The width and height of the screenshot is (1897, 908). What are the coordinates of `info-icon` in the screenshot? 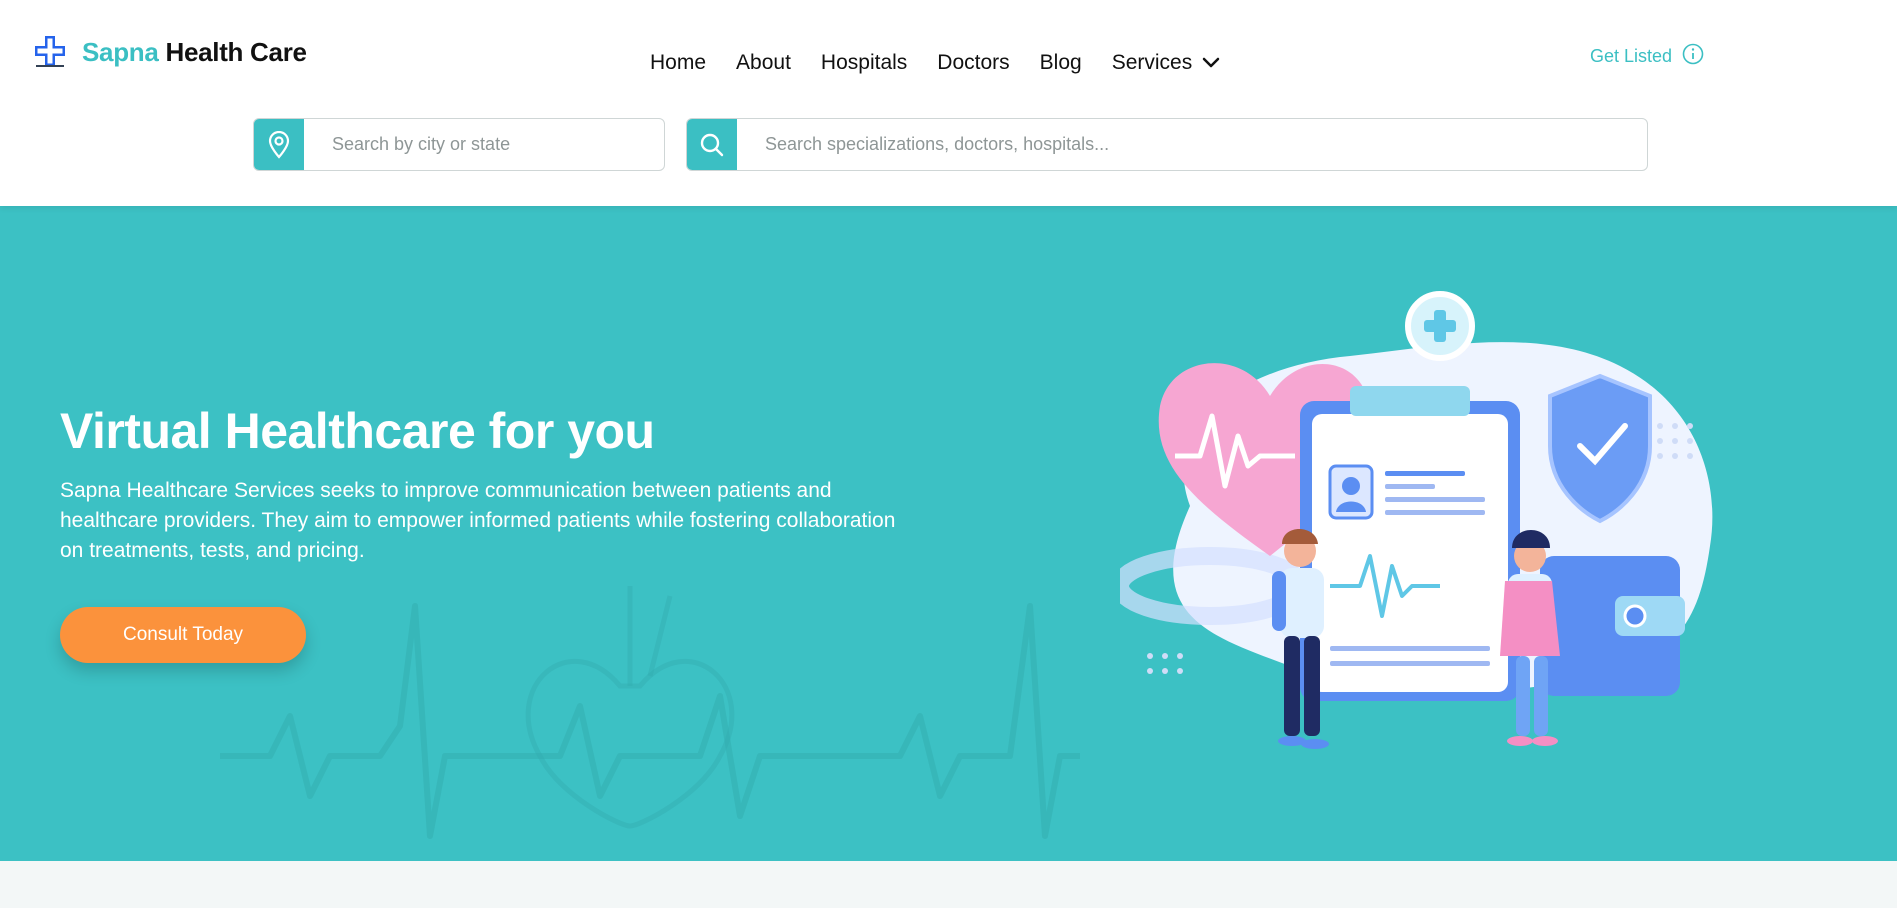 It's located at (1693, 56).